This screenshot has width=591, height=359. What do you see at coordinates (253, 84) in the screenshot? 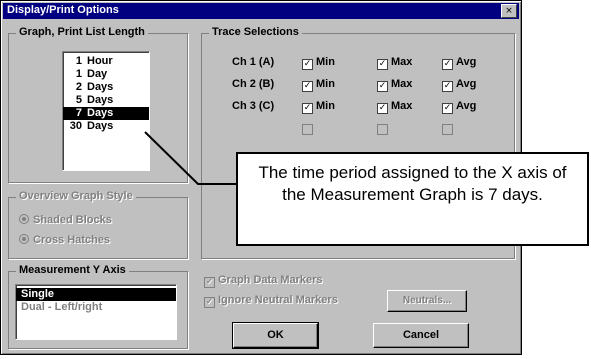
I see `trace-channel-label: Ch 2 (B)` at bounding box center [253, 84].